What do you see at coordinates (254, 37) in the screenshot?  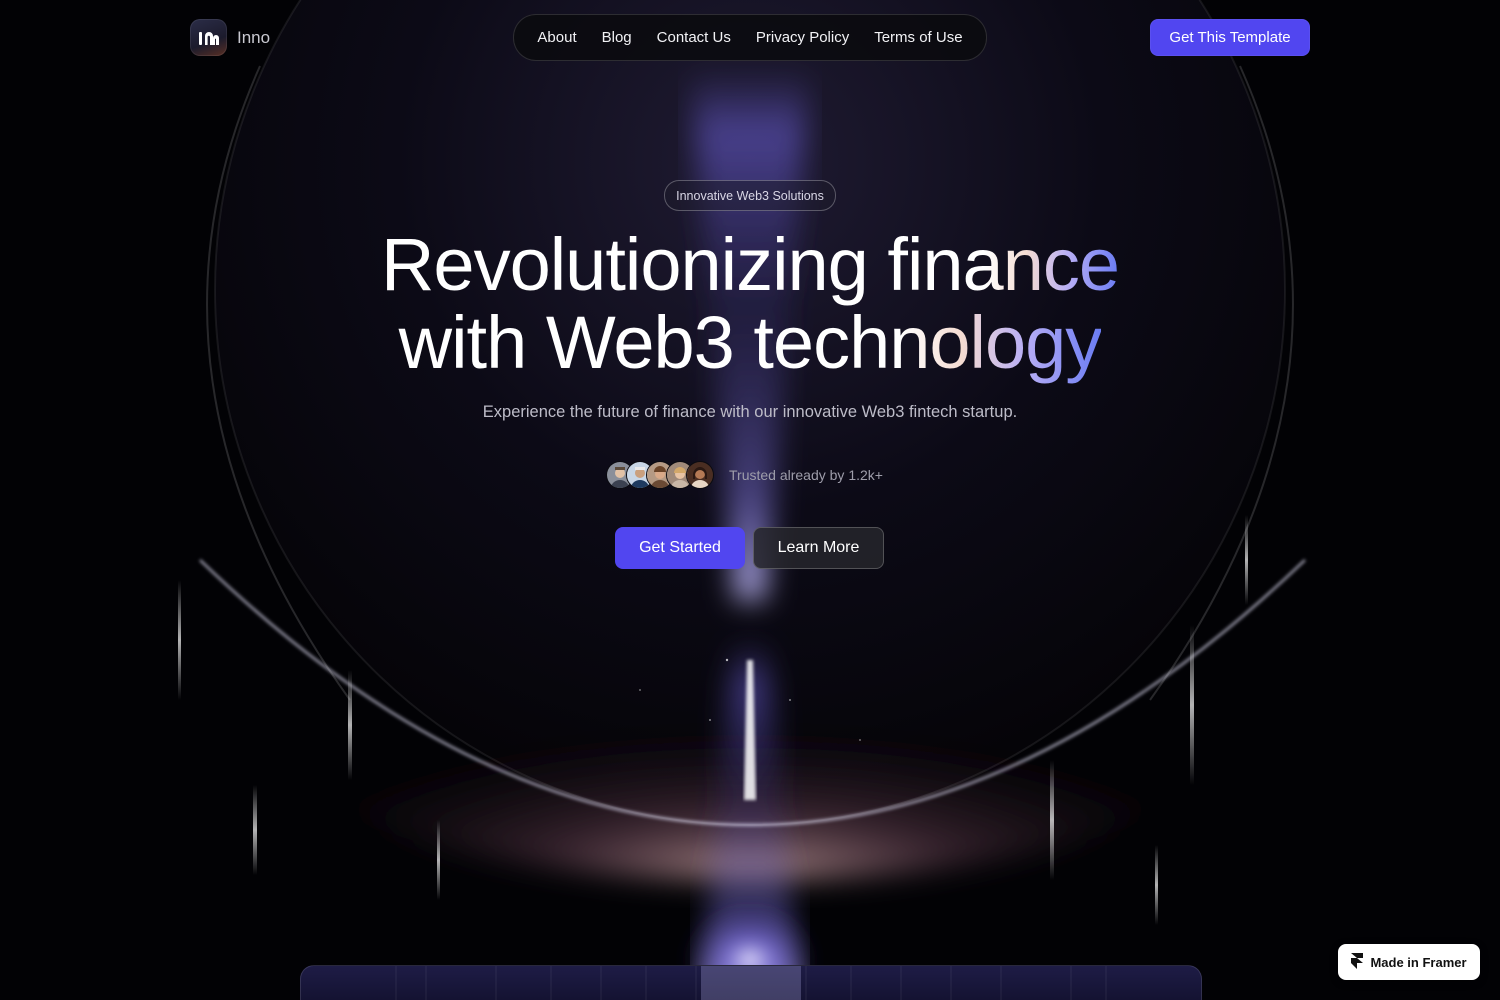 I see `brand-name: Inno` at bounding box center [254, 37].